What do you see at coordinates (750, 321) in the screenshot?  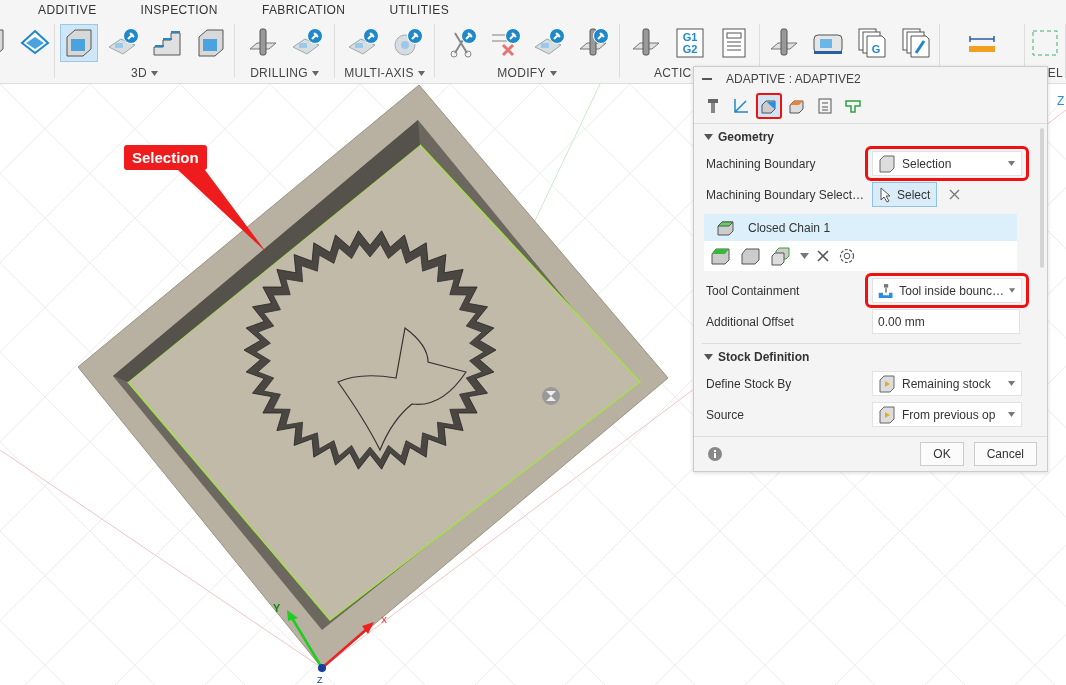 I see `field-label: Additional Offset` at bounding box center [750, 321].